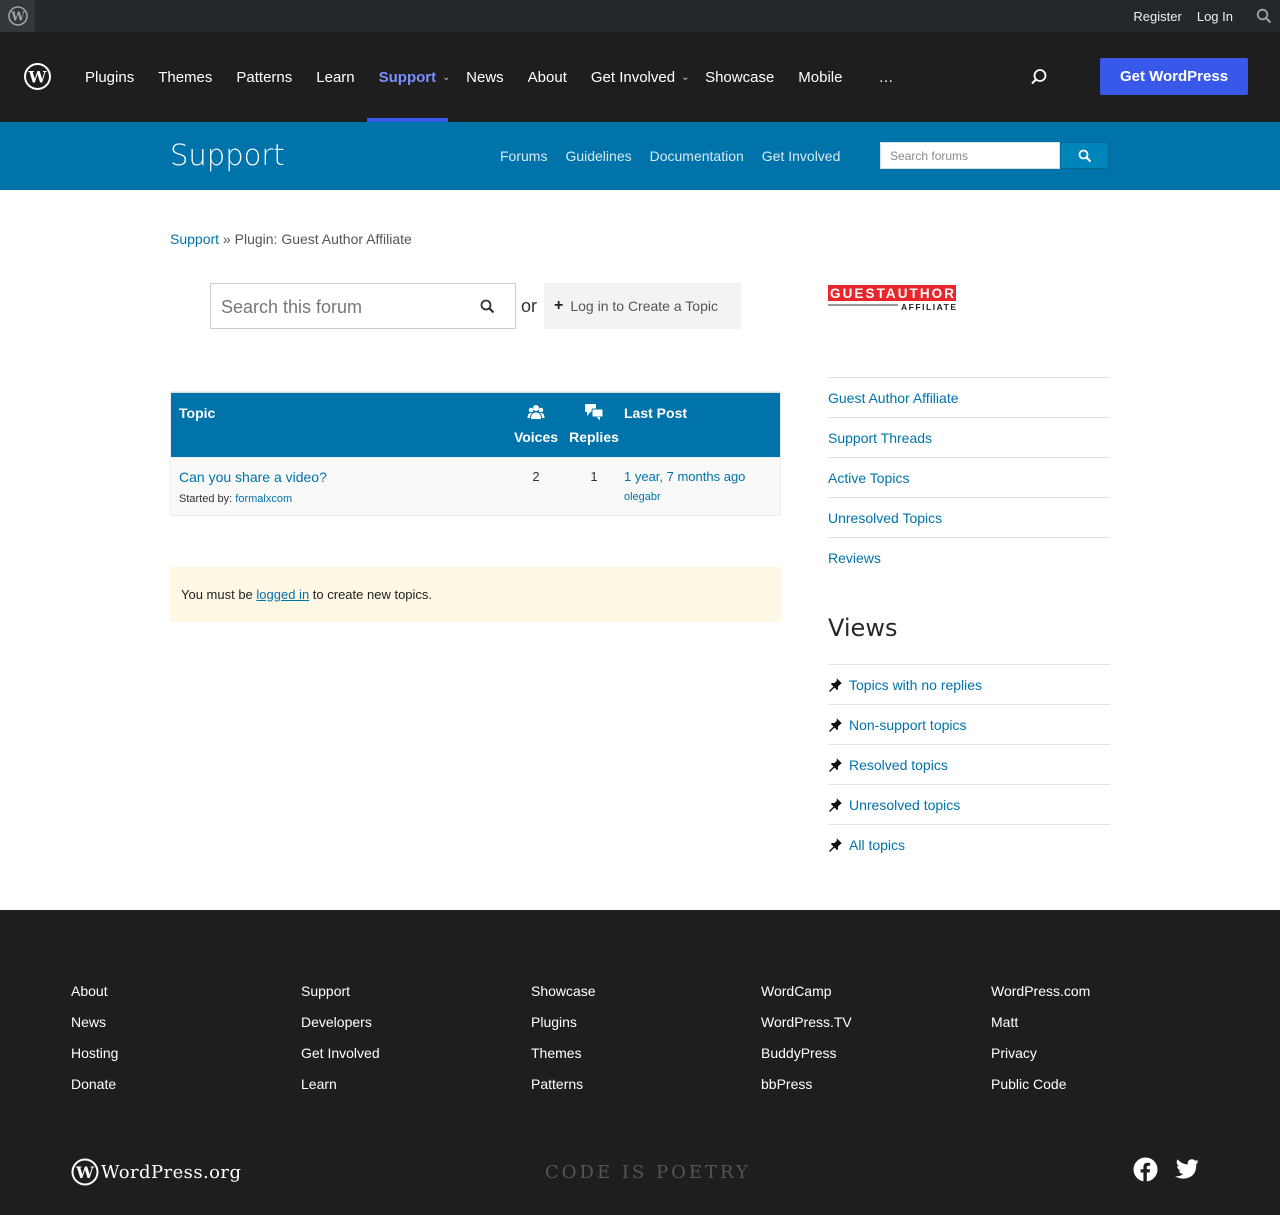 The width and height of the screenshot is (1280, 1215). Describe the element at coordinates (969, 557) in the screenshot. I see `sidebar-link-reviews: Reviews` at that location.